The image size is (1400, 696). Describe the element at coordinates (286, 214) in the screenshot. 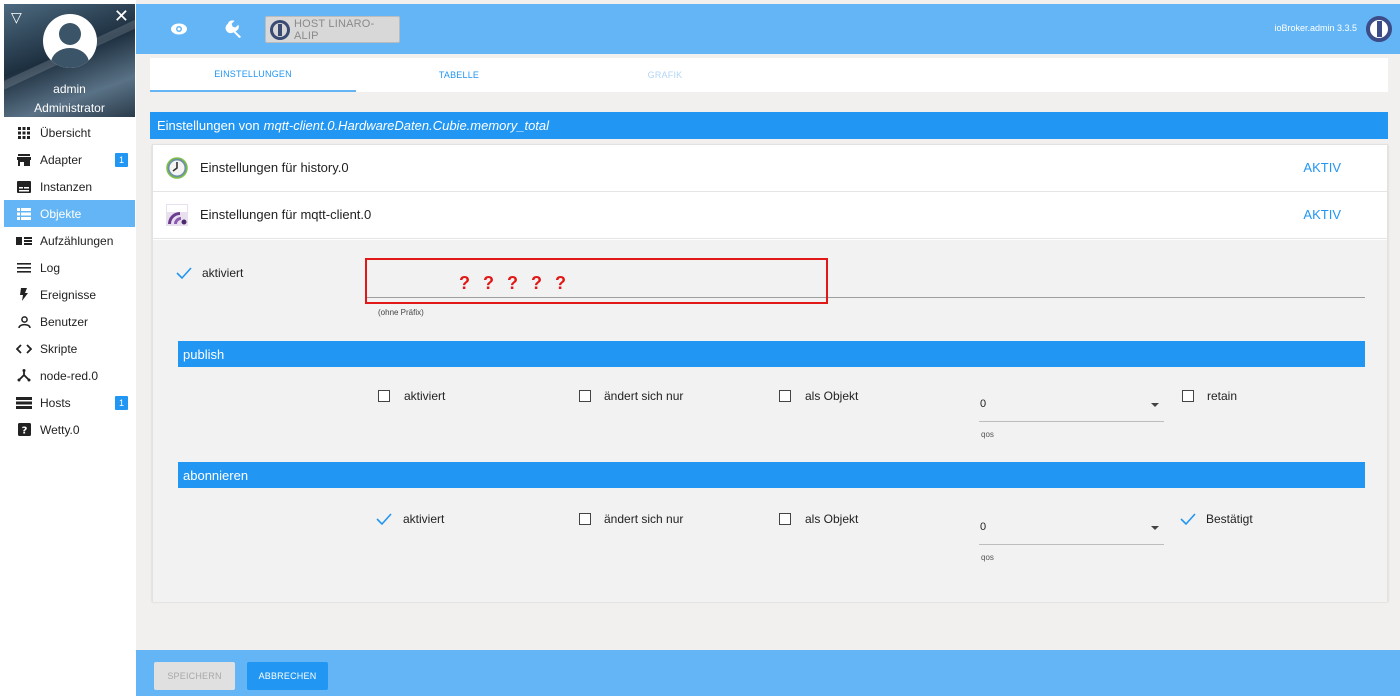

I see `adapter-title: Einstellungen für mqtt-client.0` at that location.